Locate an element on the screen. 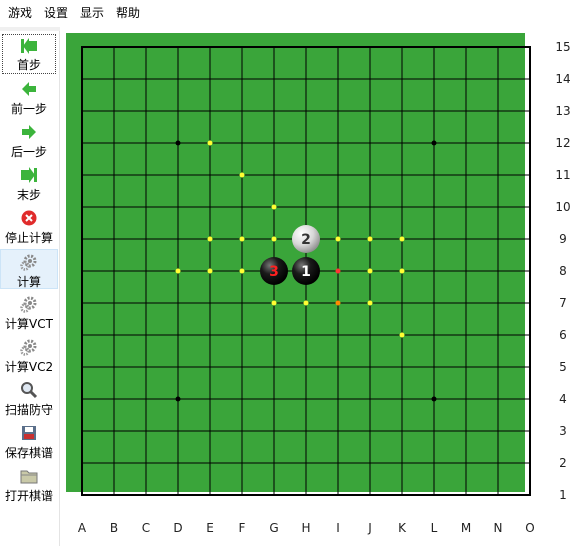  stop-icon is located at coordinates (29, 218).